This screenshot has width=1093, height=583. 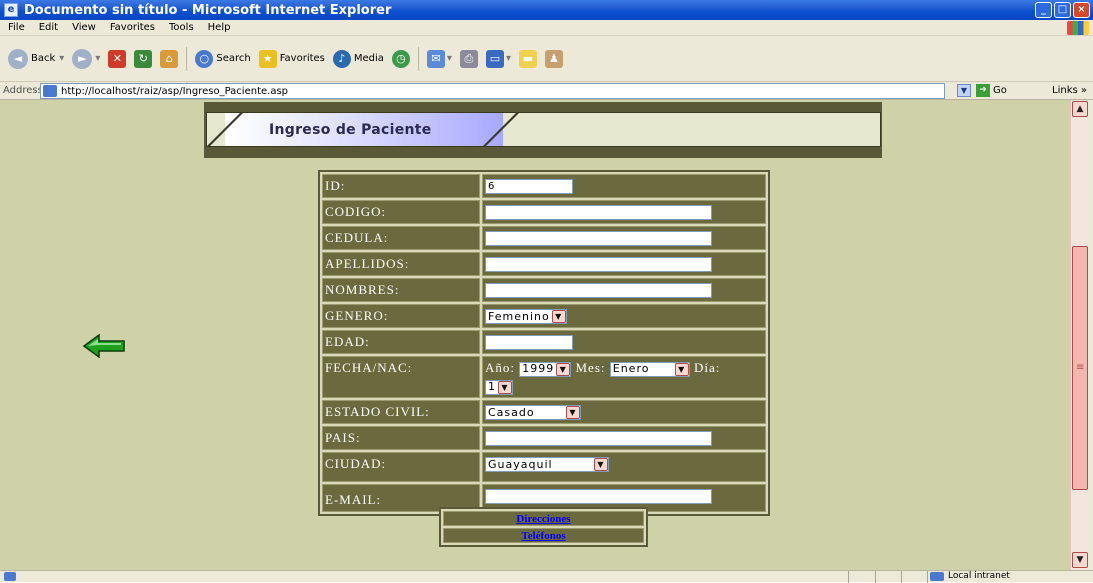 I want to click on stop-icon: ✕, so click(x=117, y=58).